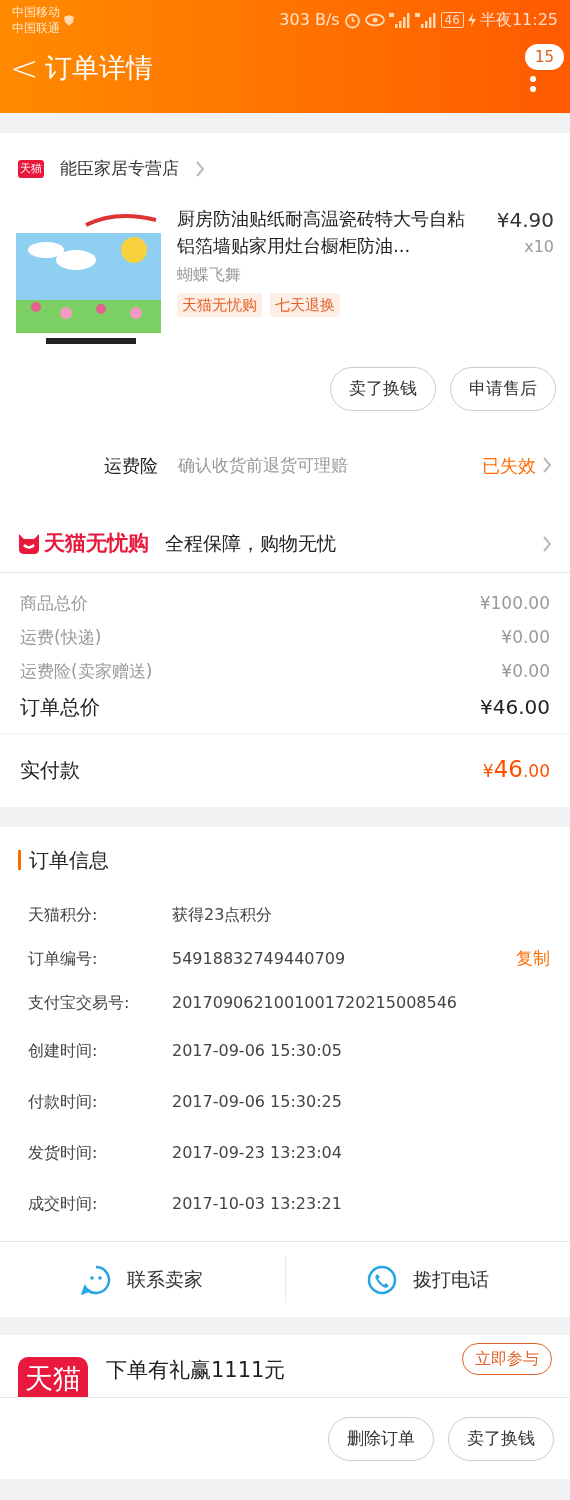  Describe the element at coordinates (514, 603) in the screenshot. I see `price-value: ¥100.00` at that location.